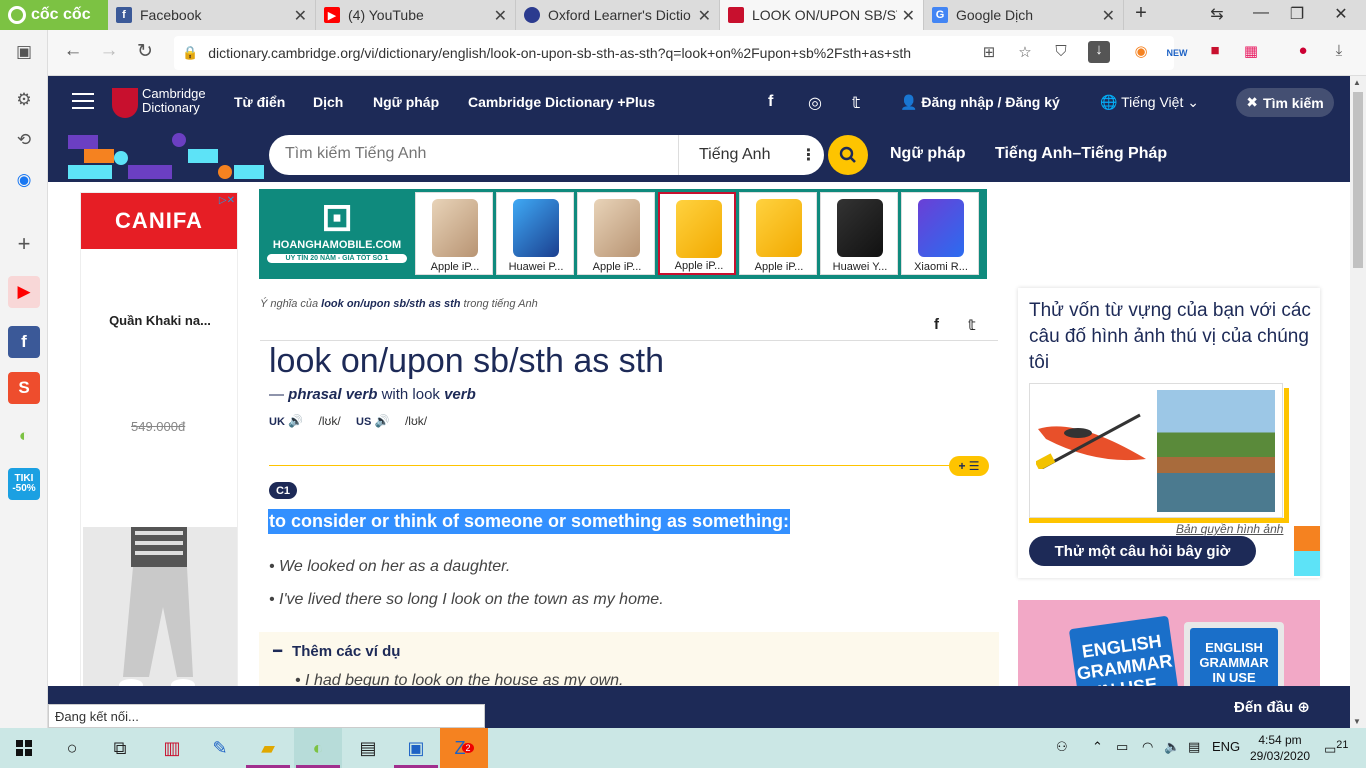 Image resolution: width=1366 pixels, height=768 pixels. What do you see at coordinates (1177, 59) in the screenshot?
I see `news-icon: NEW` at bounding box center [1177, 59].